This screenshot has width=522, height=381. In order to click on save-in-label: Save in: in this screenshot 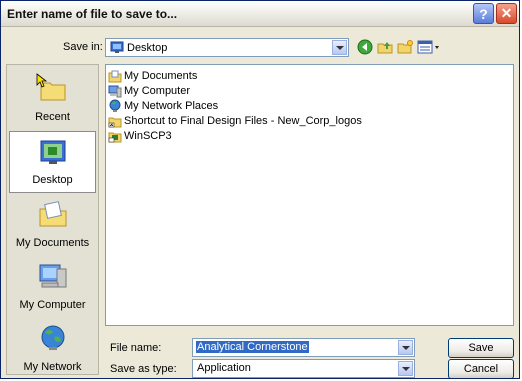, I will do `click(83, 47)`.